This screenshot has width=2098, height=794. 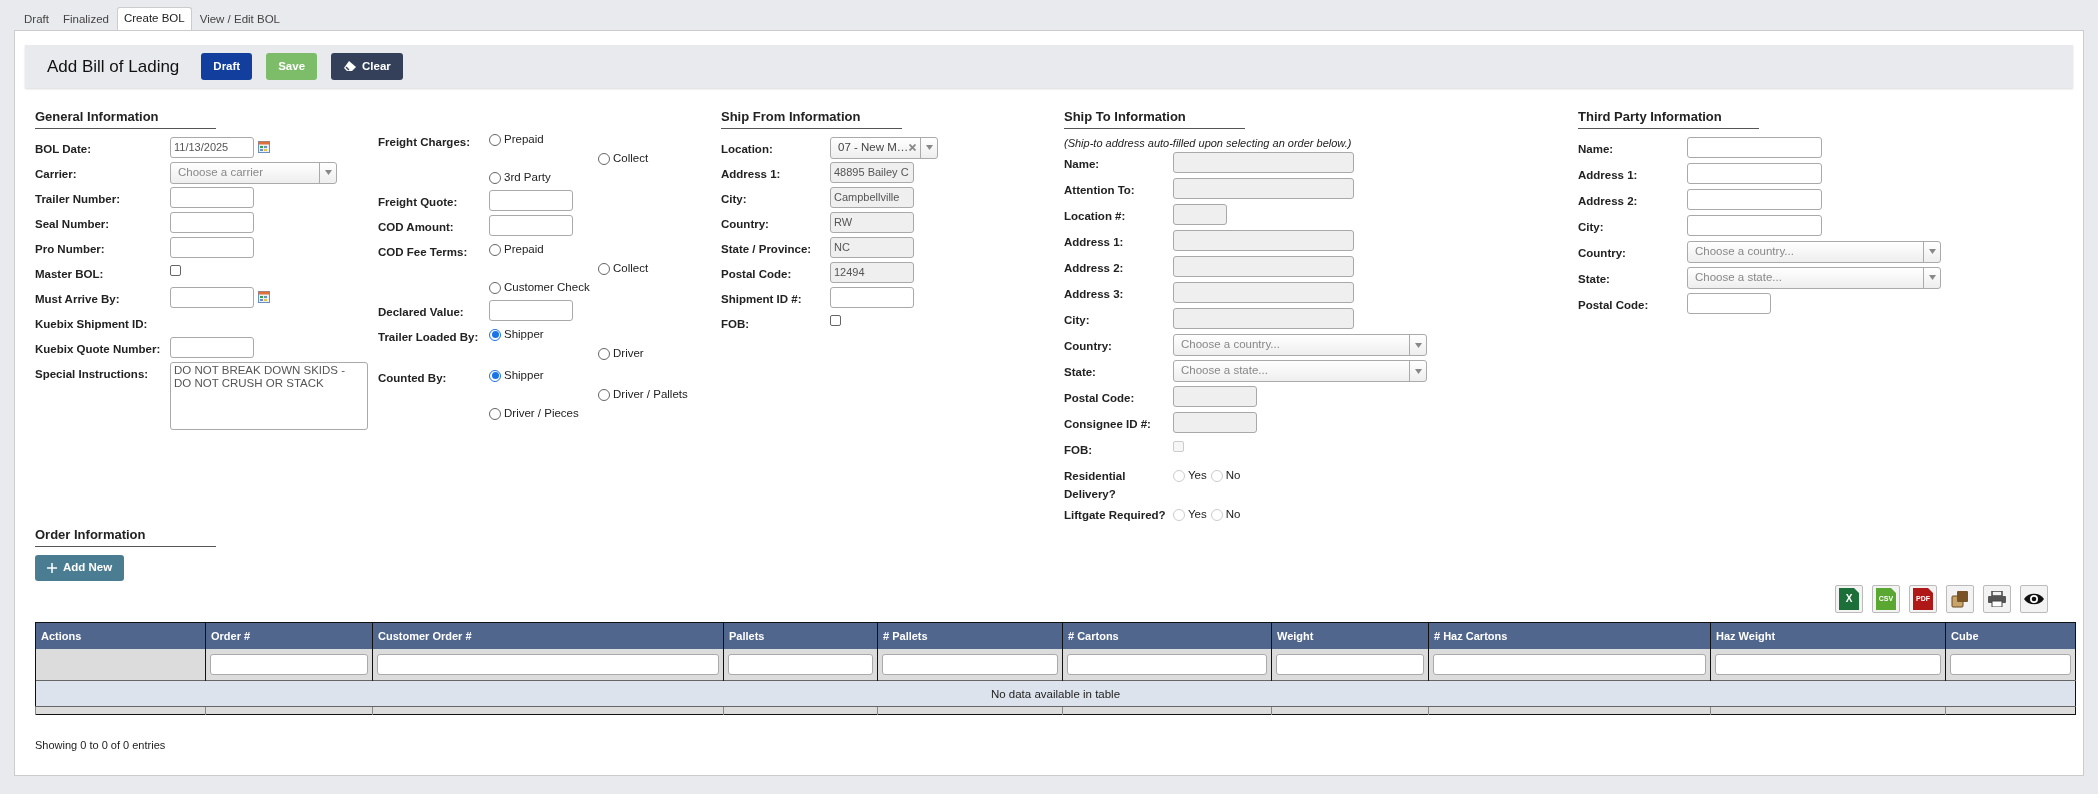 I want to click on field-label: Address 1:, so click(x=751, y=174).